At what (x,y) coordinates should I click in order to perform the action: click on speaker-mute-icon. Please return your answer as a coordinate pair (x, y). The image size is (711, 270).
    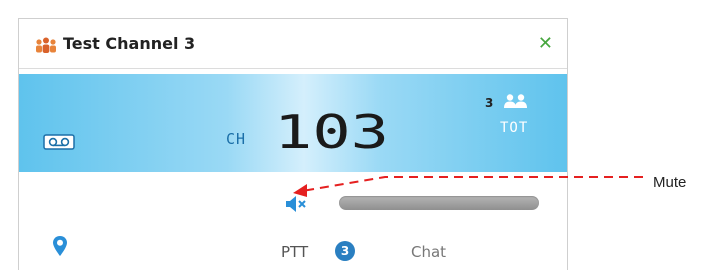
    Looking at the image, I should click on (296, 204).